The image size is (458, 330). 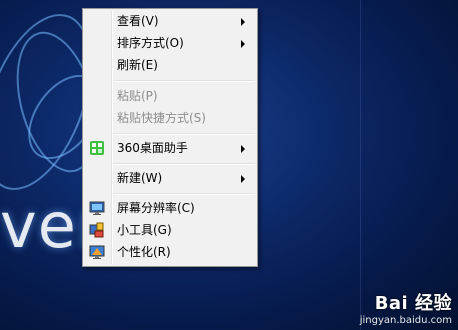 What do you see at coordinates (413, 303) in the screenshot?
I see `watermark-brand: Bai 经验` at bounding box center [413, 303].